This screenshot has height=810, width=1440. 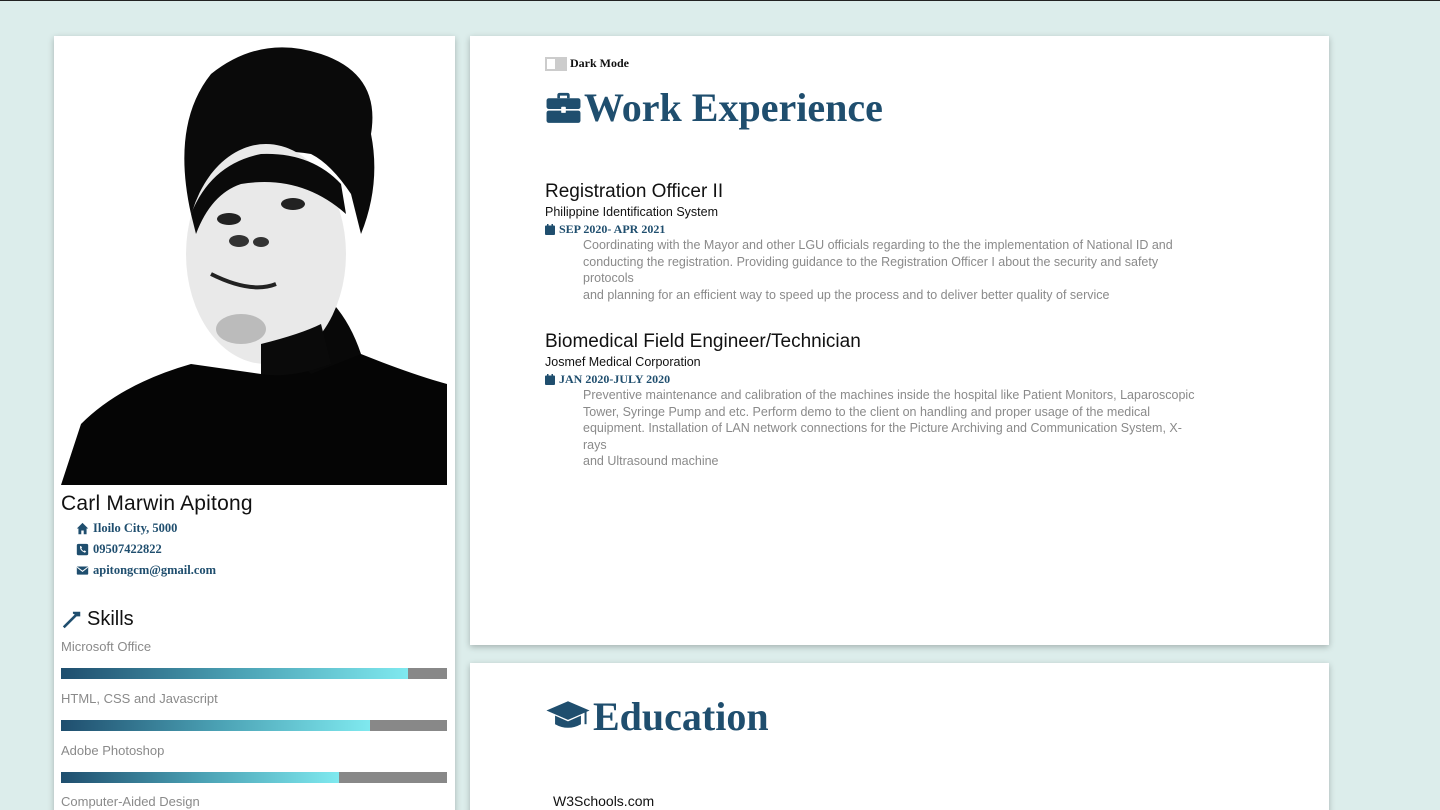 I want to click on hammer-icon, so click(x=71, y=619).